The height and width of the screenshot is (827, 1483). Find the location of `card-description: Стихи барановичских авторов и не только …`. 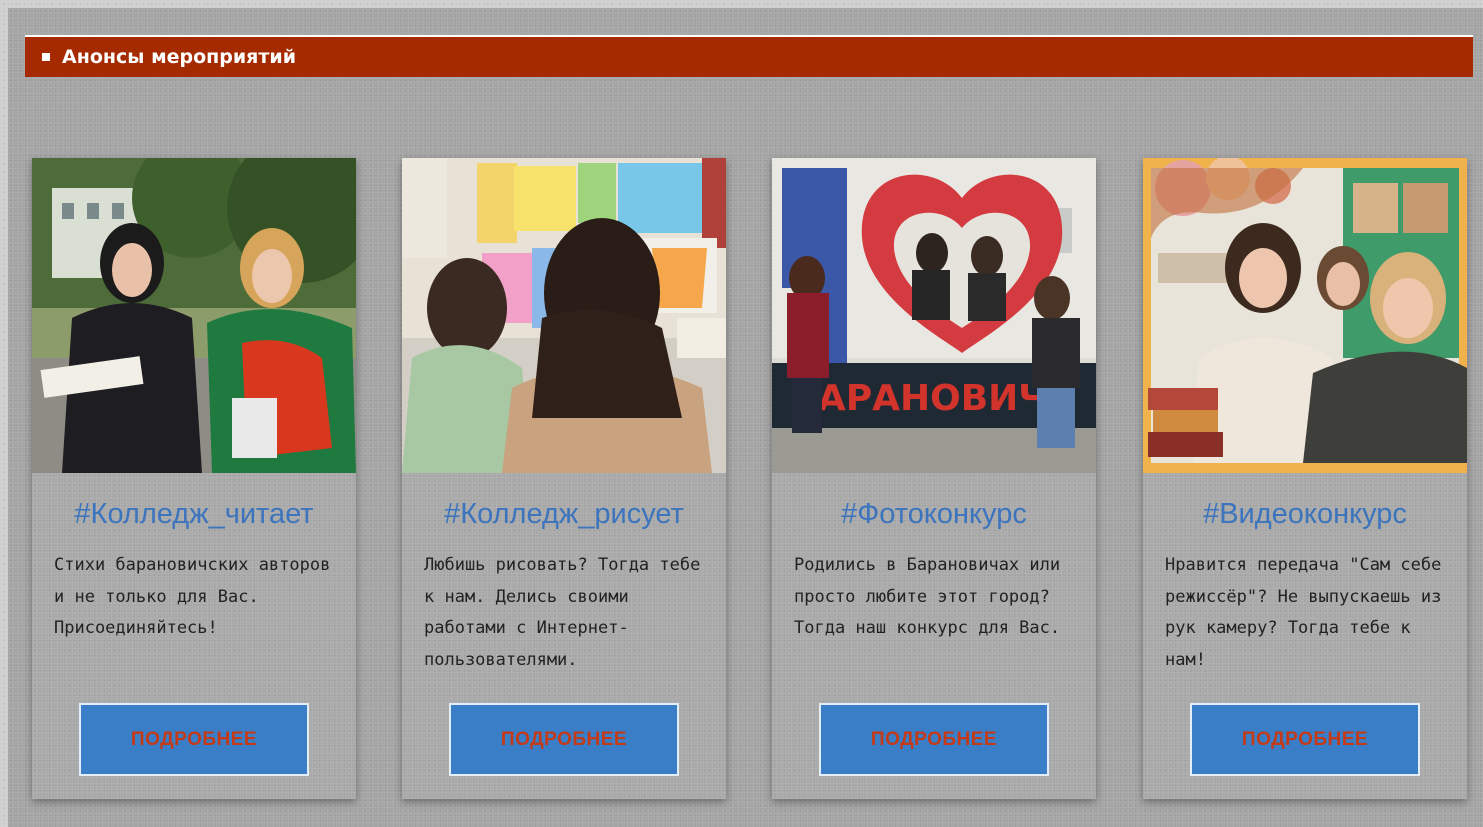

card-description: Стихи барановичских авторов и не только … is located at coordinates (192, 596).